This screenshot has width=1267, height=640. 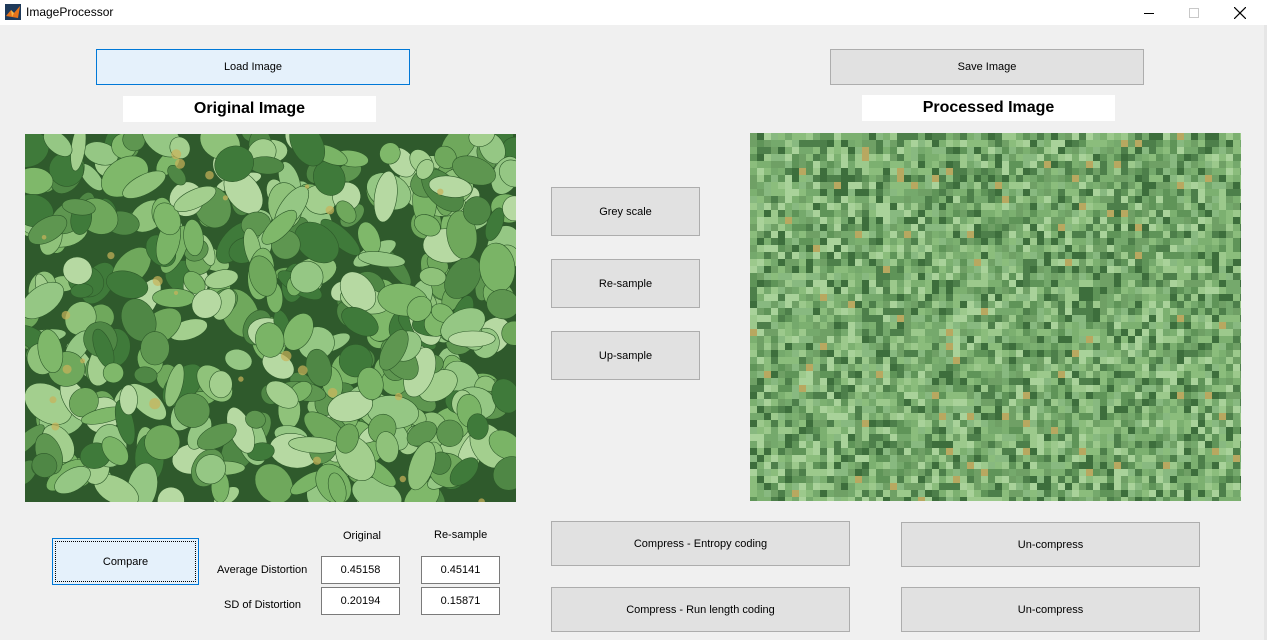 What do you see at coordinates (625, 211) in the screenshot?
I see `grey-scale-button: Grey scale` at bounding box center [625, 211].